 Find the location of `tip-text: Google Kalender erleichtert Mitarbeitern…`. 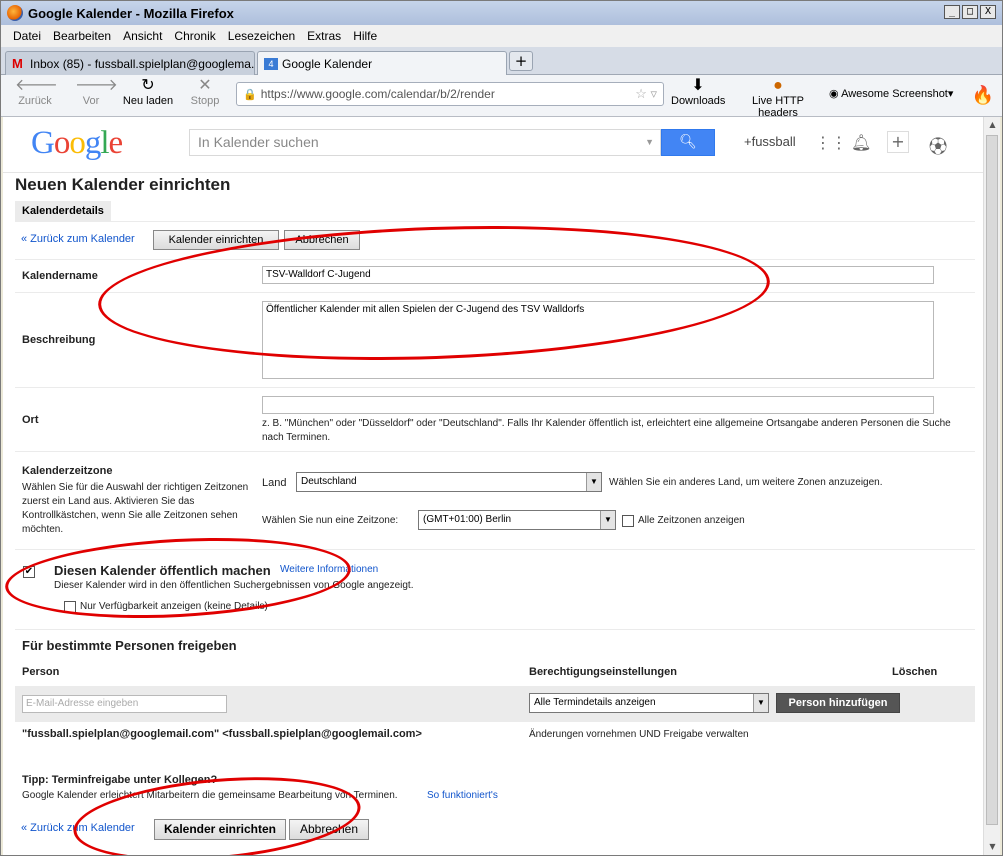

tip-text: Google Kalender erleichtert Mitarbeitern… is located at coordinates (210, 795).